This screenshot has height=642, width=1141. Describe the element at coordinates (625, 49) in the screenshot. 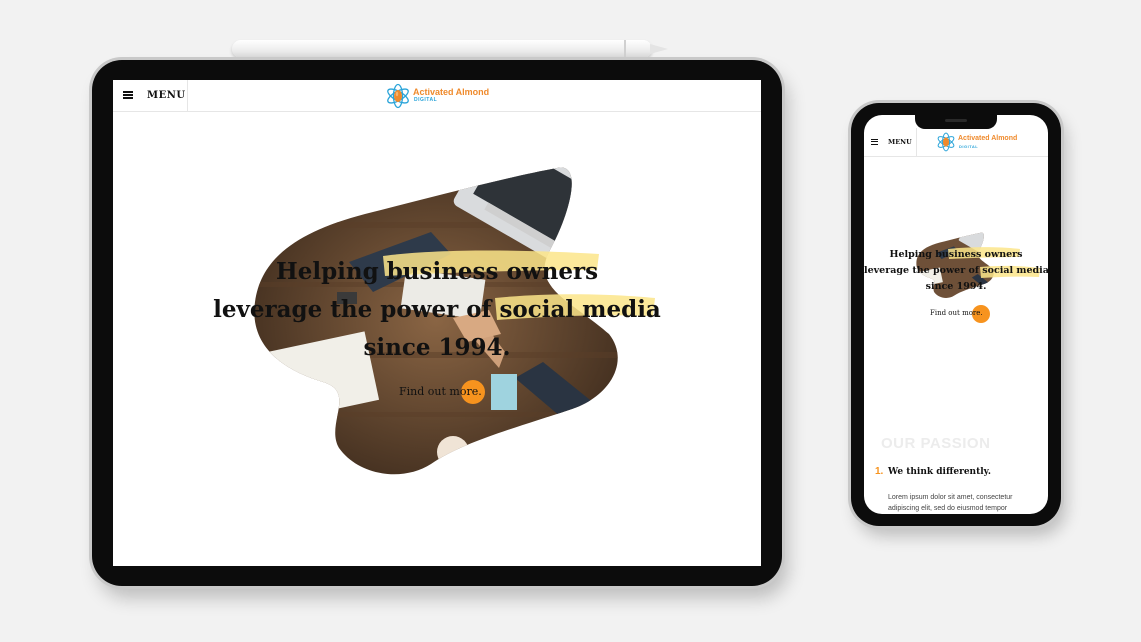

I see `pencil-band` at that location.